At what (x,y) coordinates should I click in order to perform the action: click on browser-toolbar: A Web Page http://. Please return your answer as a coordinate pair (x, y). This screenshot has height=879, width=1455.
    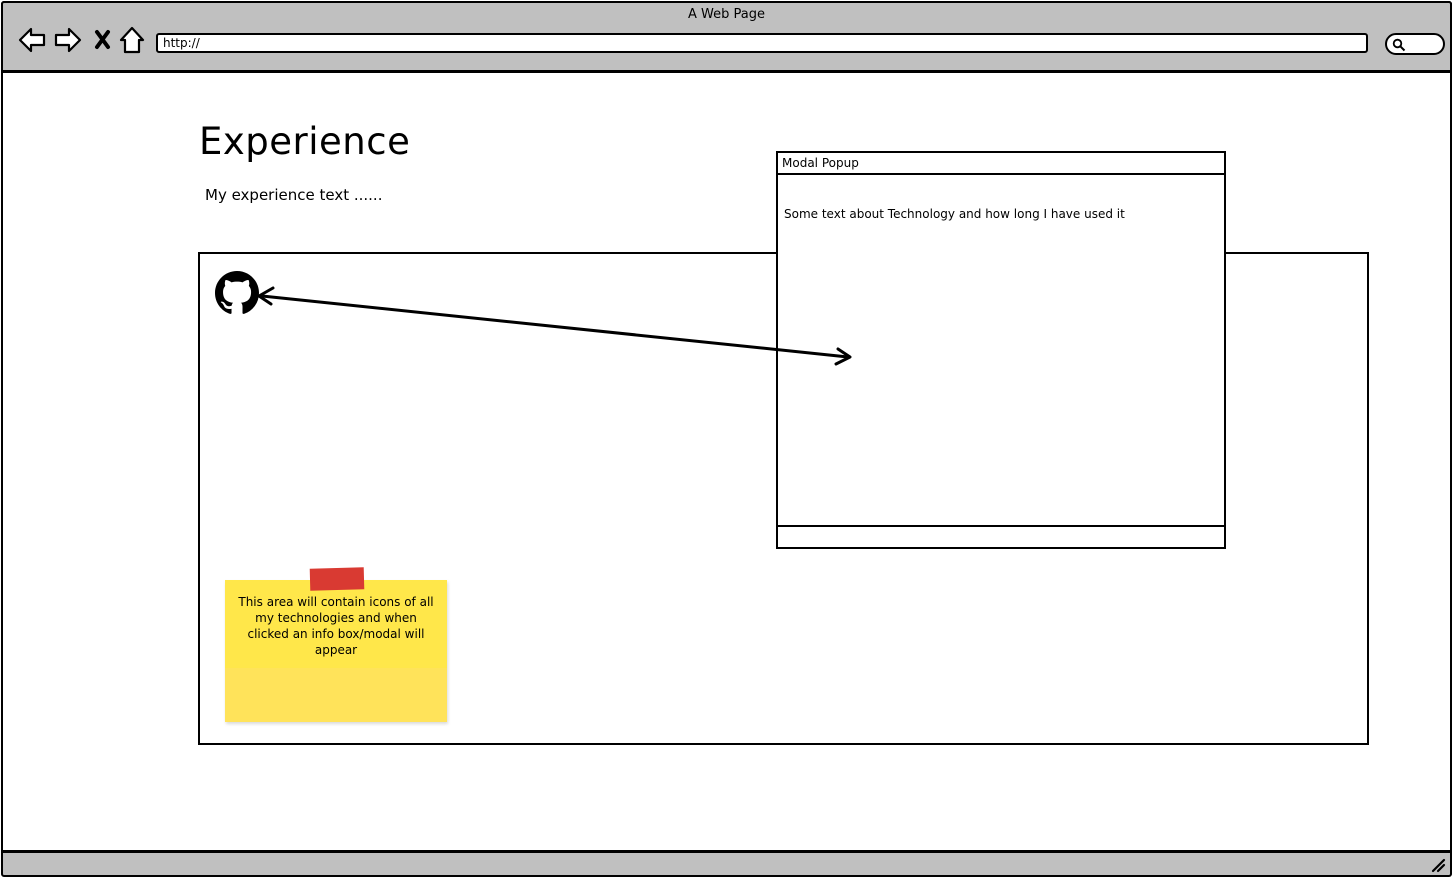
    Looking at the image, I should click on (726, 37).